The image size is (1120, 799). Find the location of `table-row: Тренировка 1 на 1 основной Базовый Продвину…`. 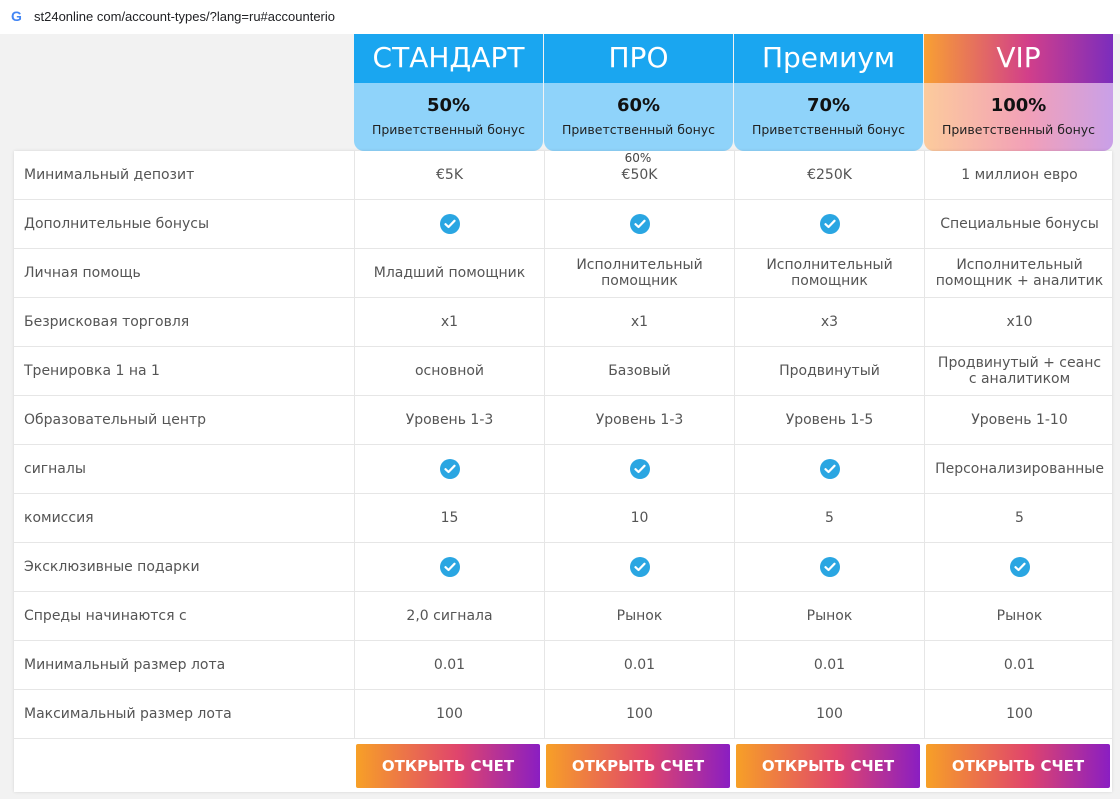

table-row: Тренировка 1 на 1 основной Базовый Продвину… is located at coordinates (563, 371).